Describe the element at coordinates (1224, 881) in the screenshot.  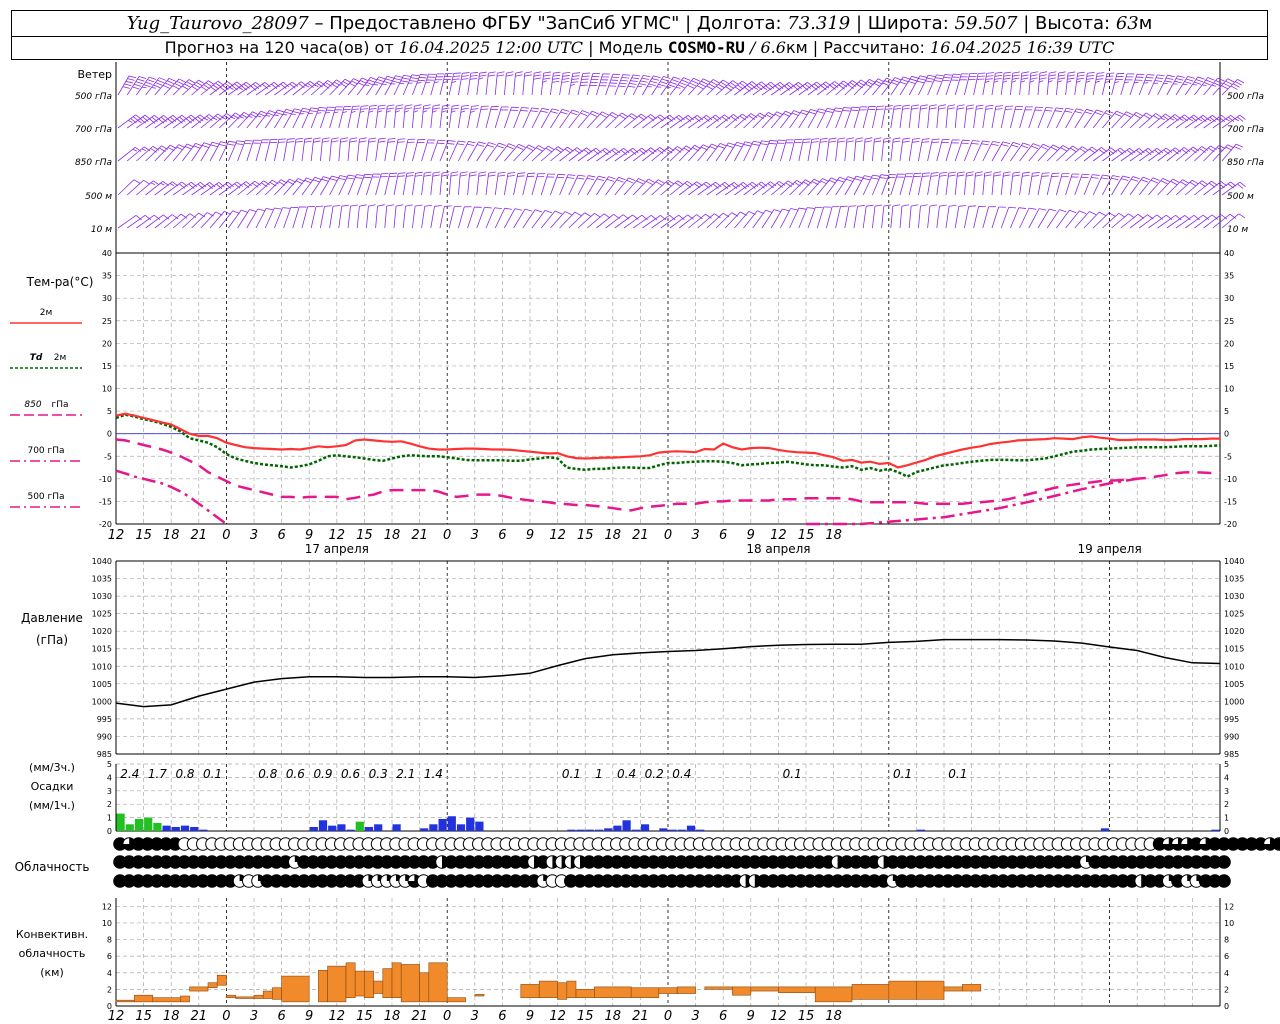
I see `cloud-fill-full` at that location.